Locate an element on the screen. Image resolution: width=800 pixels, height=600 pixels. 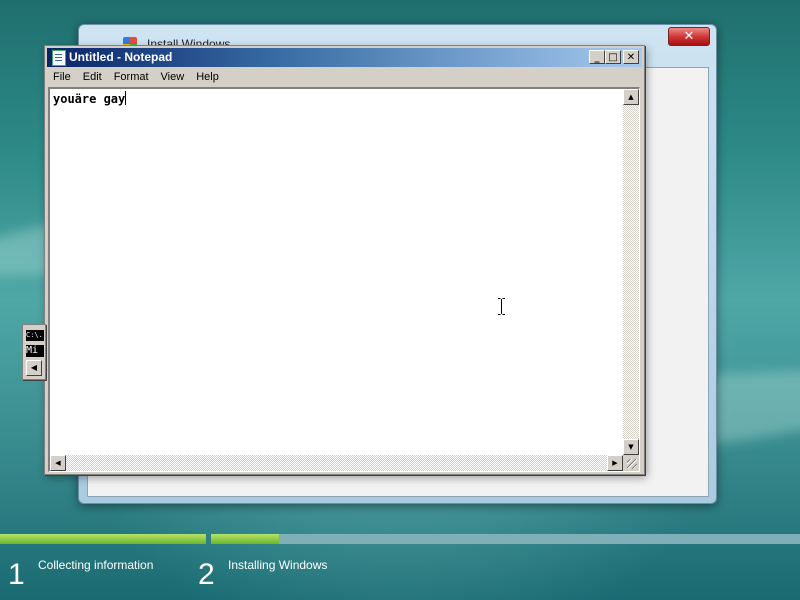
scroll-up-arrow-icon: ▲ is located at coordinates (631, 97).